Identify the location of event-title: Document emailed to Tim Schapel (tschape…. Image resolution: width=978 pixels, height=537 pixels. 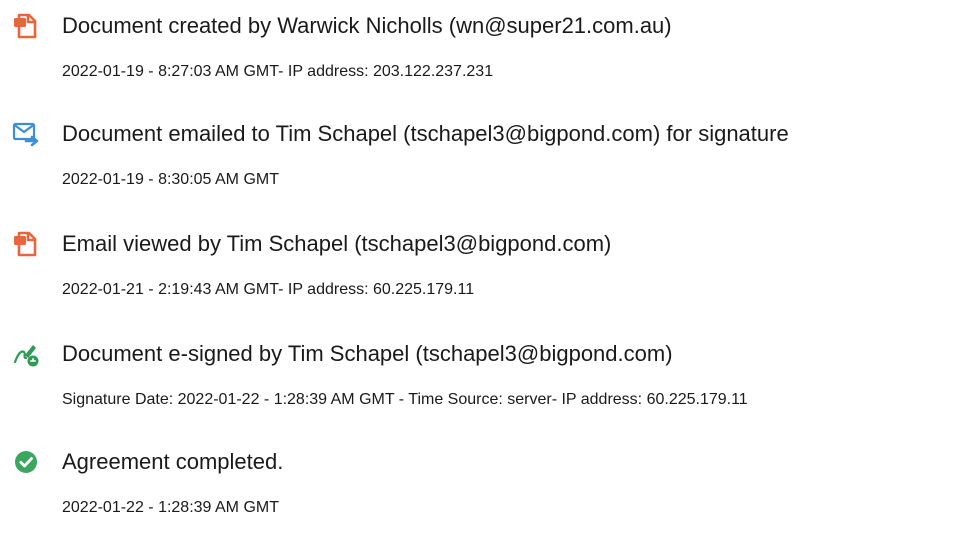
(425, 133).